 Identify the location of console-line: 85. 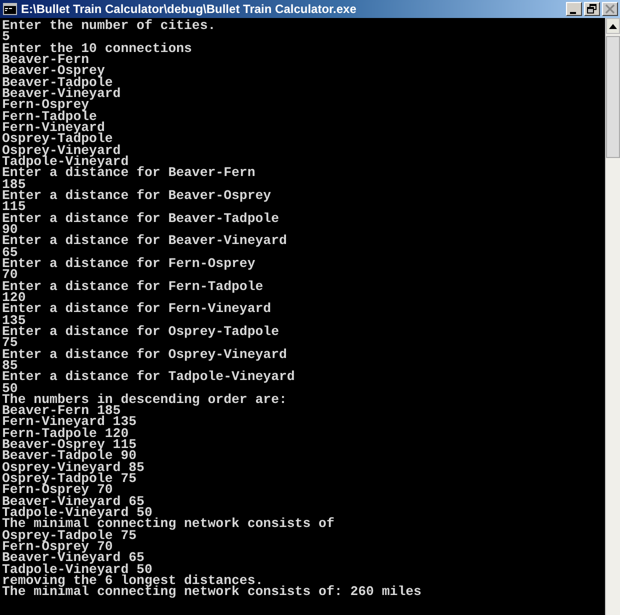
(10, 366).